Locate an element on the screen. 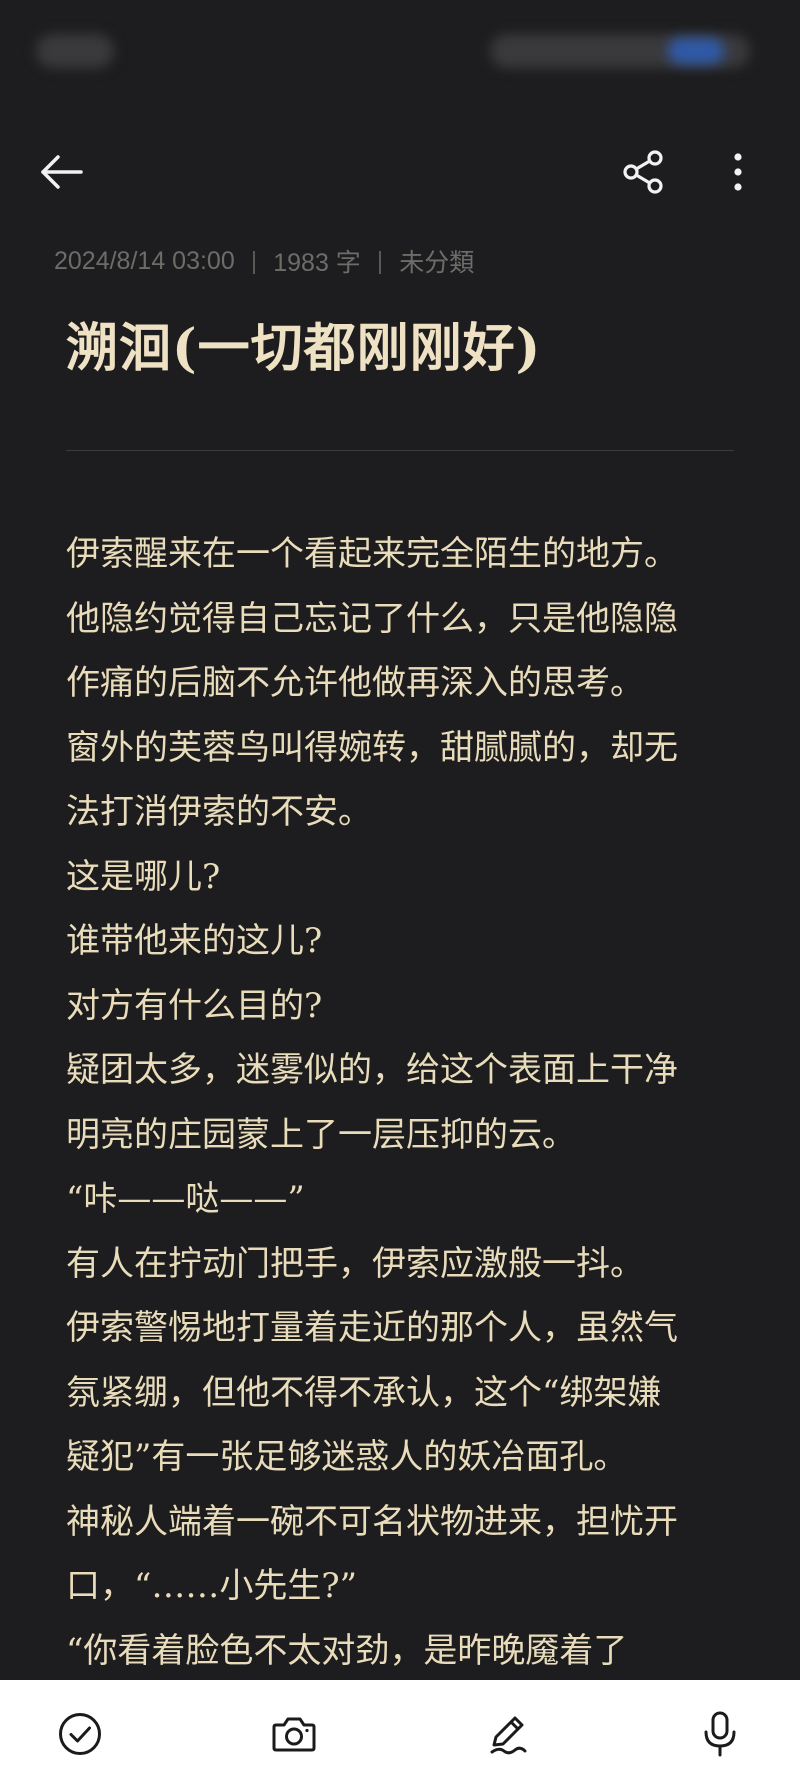  camera-icon is located at coordinates (294, 1734).